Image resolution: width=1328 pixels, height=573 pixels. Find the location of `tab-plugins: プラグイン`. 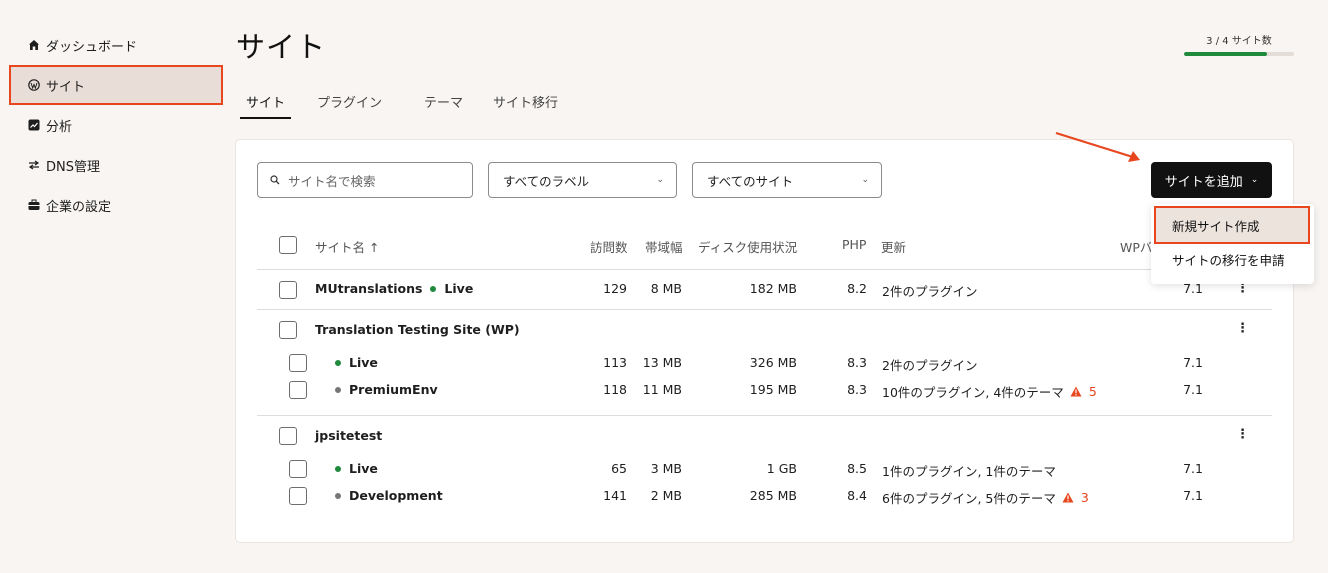

tab-plugins: プラグイン is located at coordinates (349, 105).